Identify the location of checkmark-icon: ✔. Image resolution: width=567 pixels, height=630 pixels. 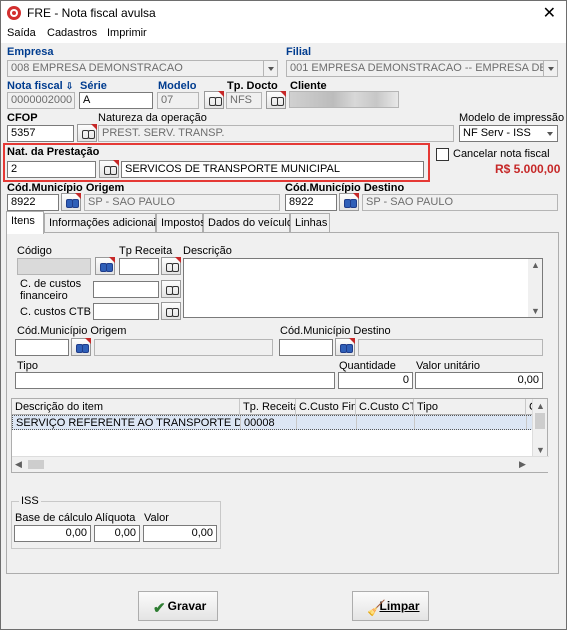
(159, 608).